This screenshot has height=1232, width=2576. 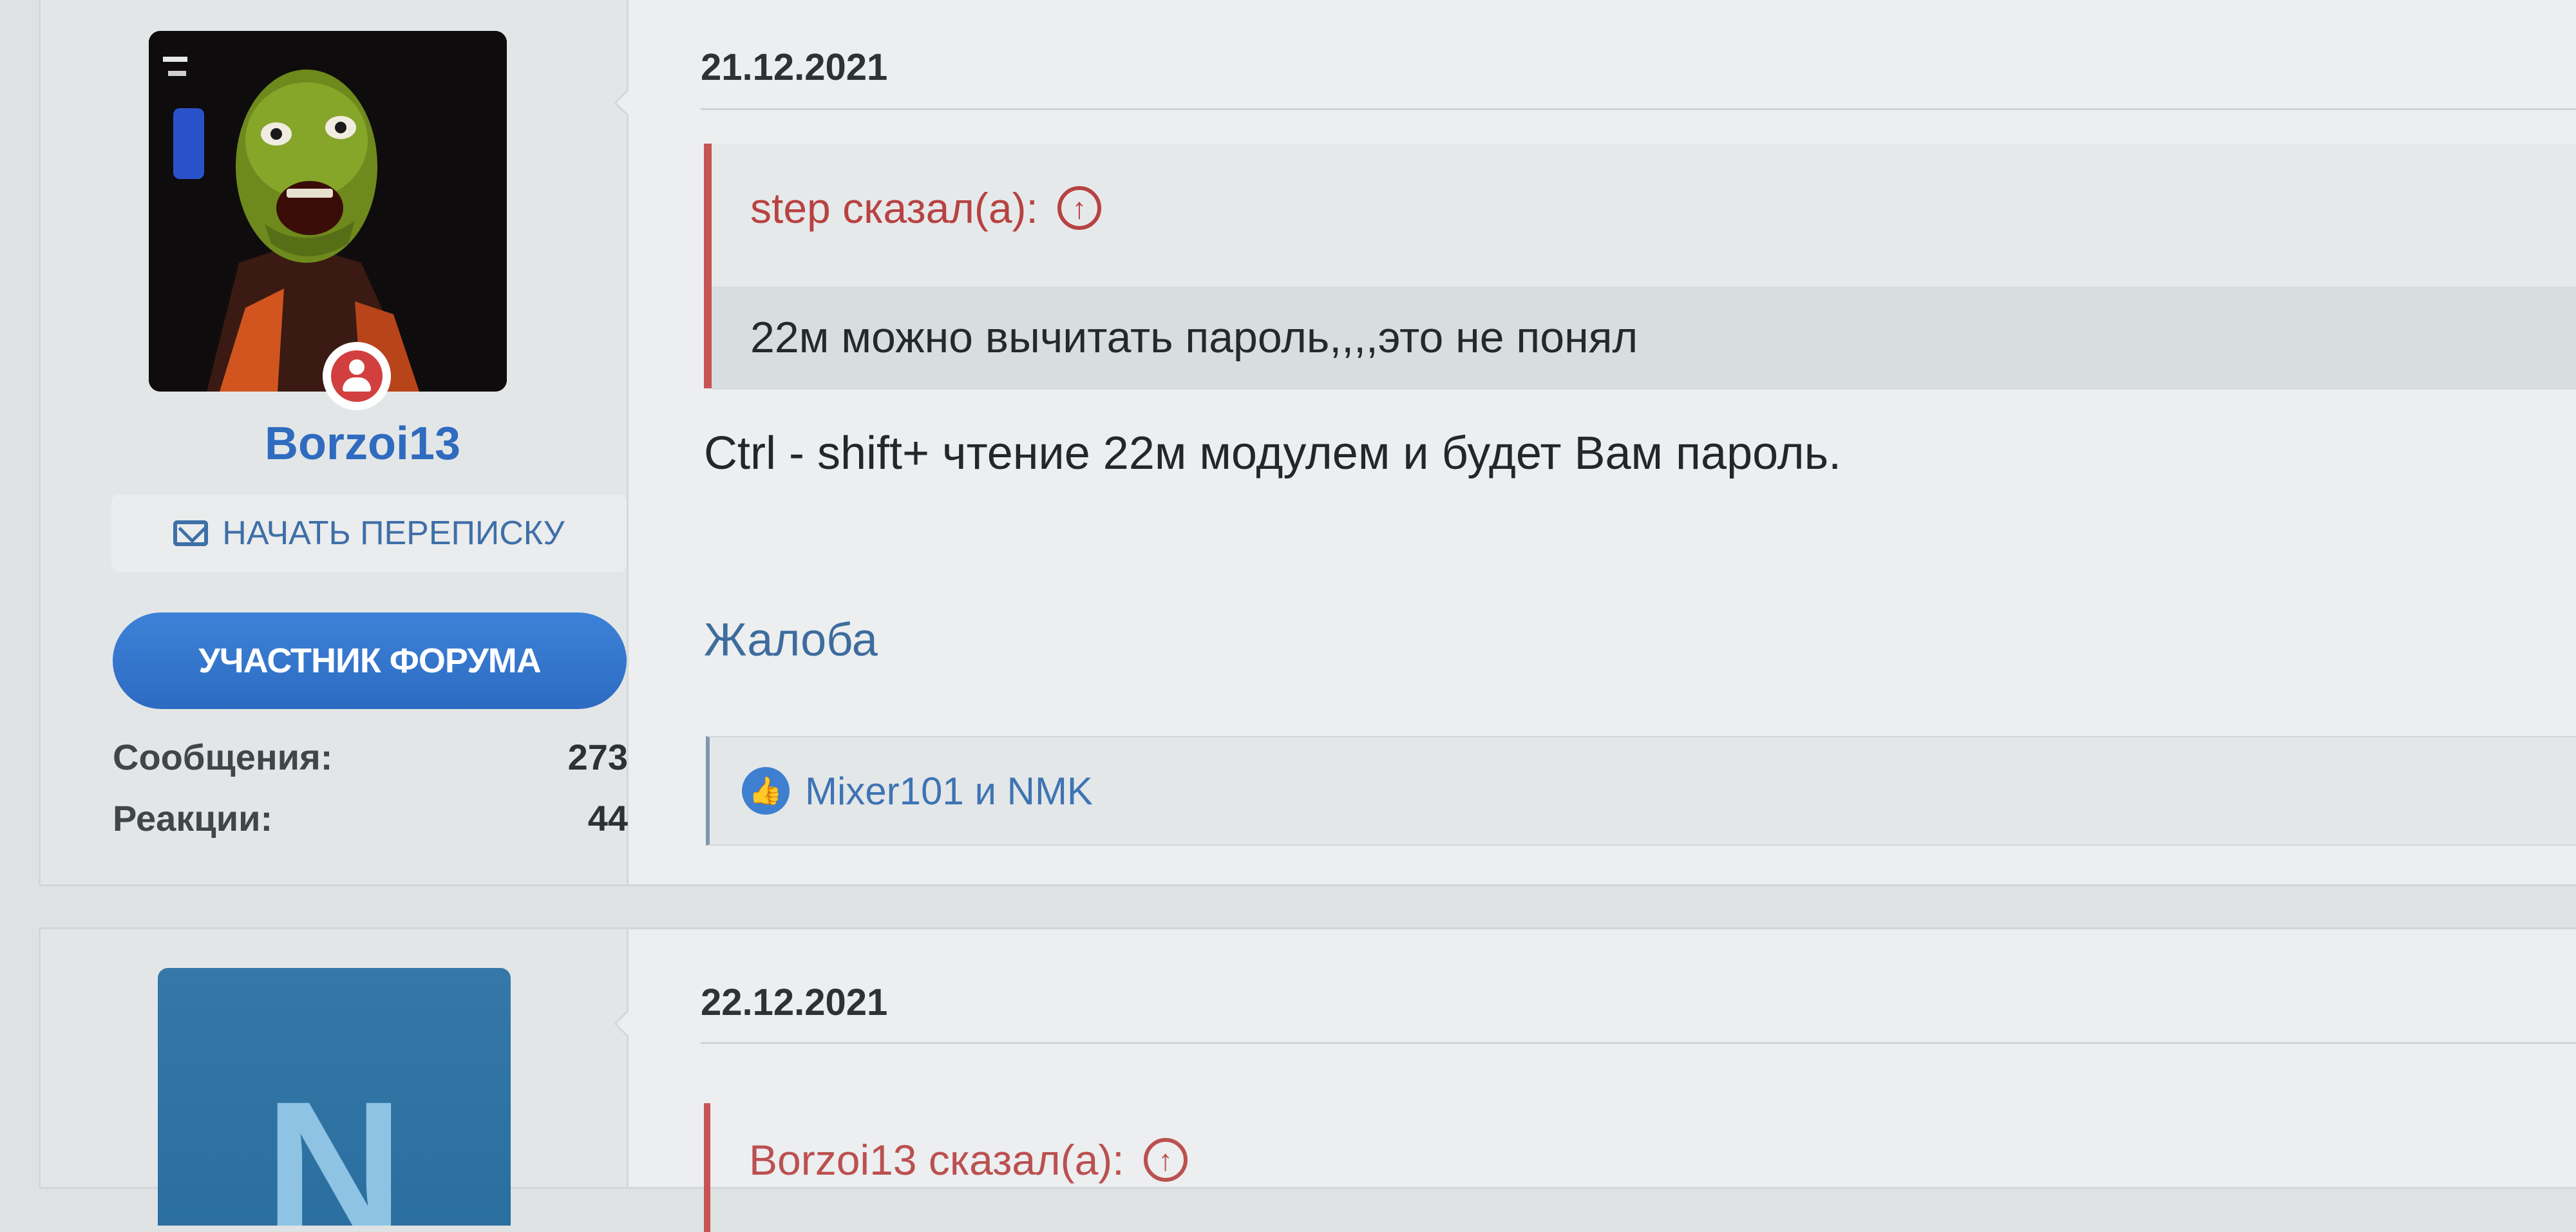 I want to click on user-role-badge: УЧАСТНИК ФОРУМА, so click(x=370, y=660).